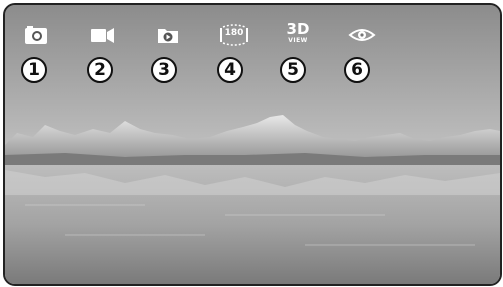  I want to click on photo-camera-icon, so click(36, 35).